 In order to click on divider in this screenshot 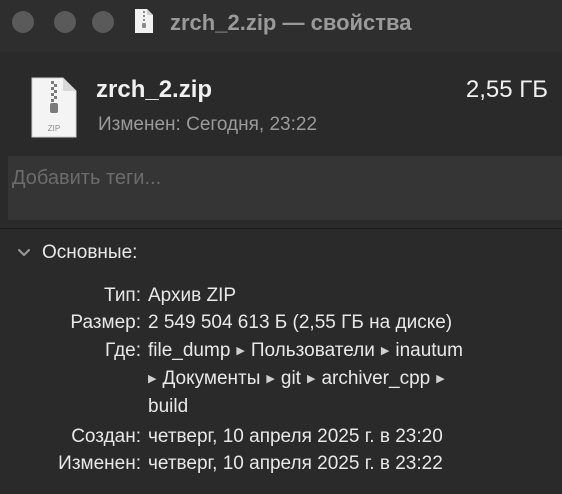, I will do `click(281, 228)`.